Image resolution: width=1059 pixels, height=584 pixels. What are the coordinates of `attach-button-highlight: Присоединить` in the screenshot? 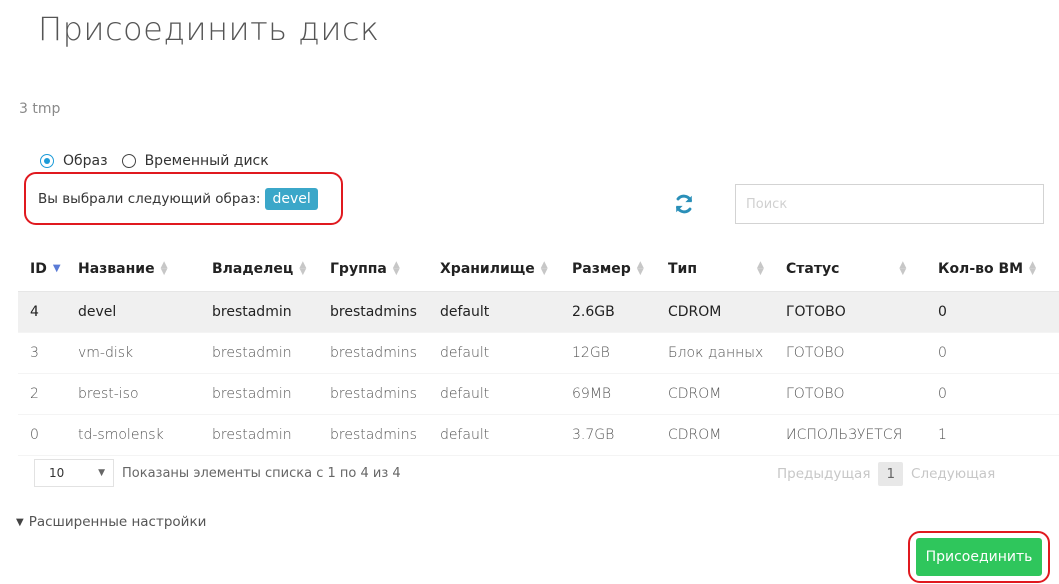 It's located at (979, 557).